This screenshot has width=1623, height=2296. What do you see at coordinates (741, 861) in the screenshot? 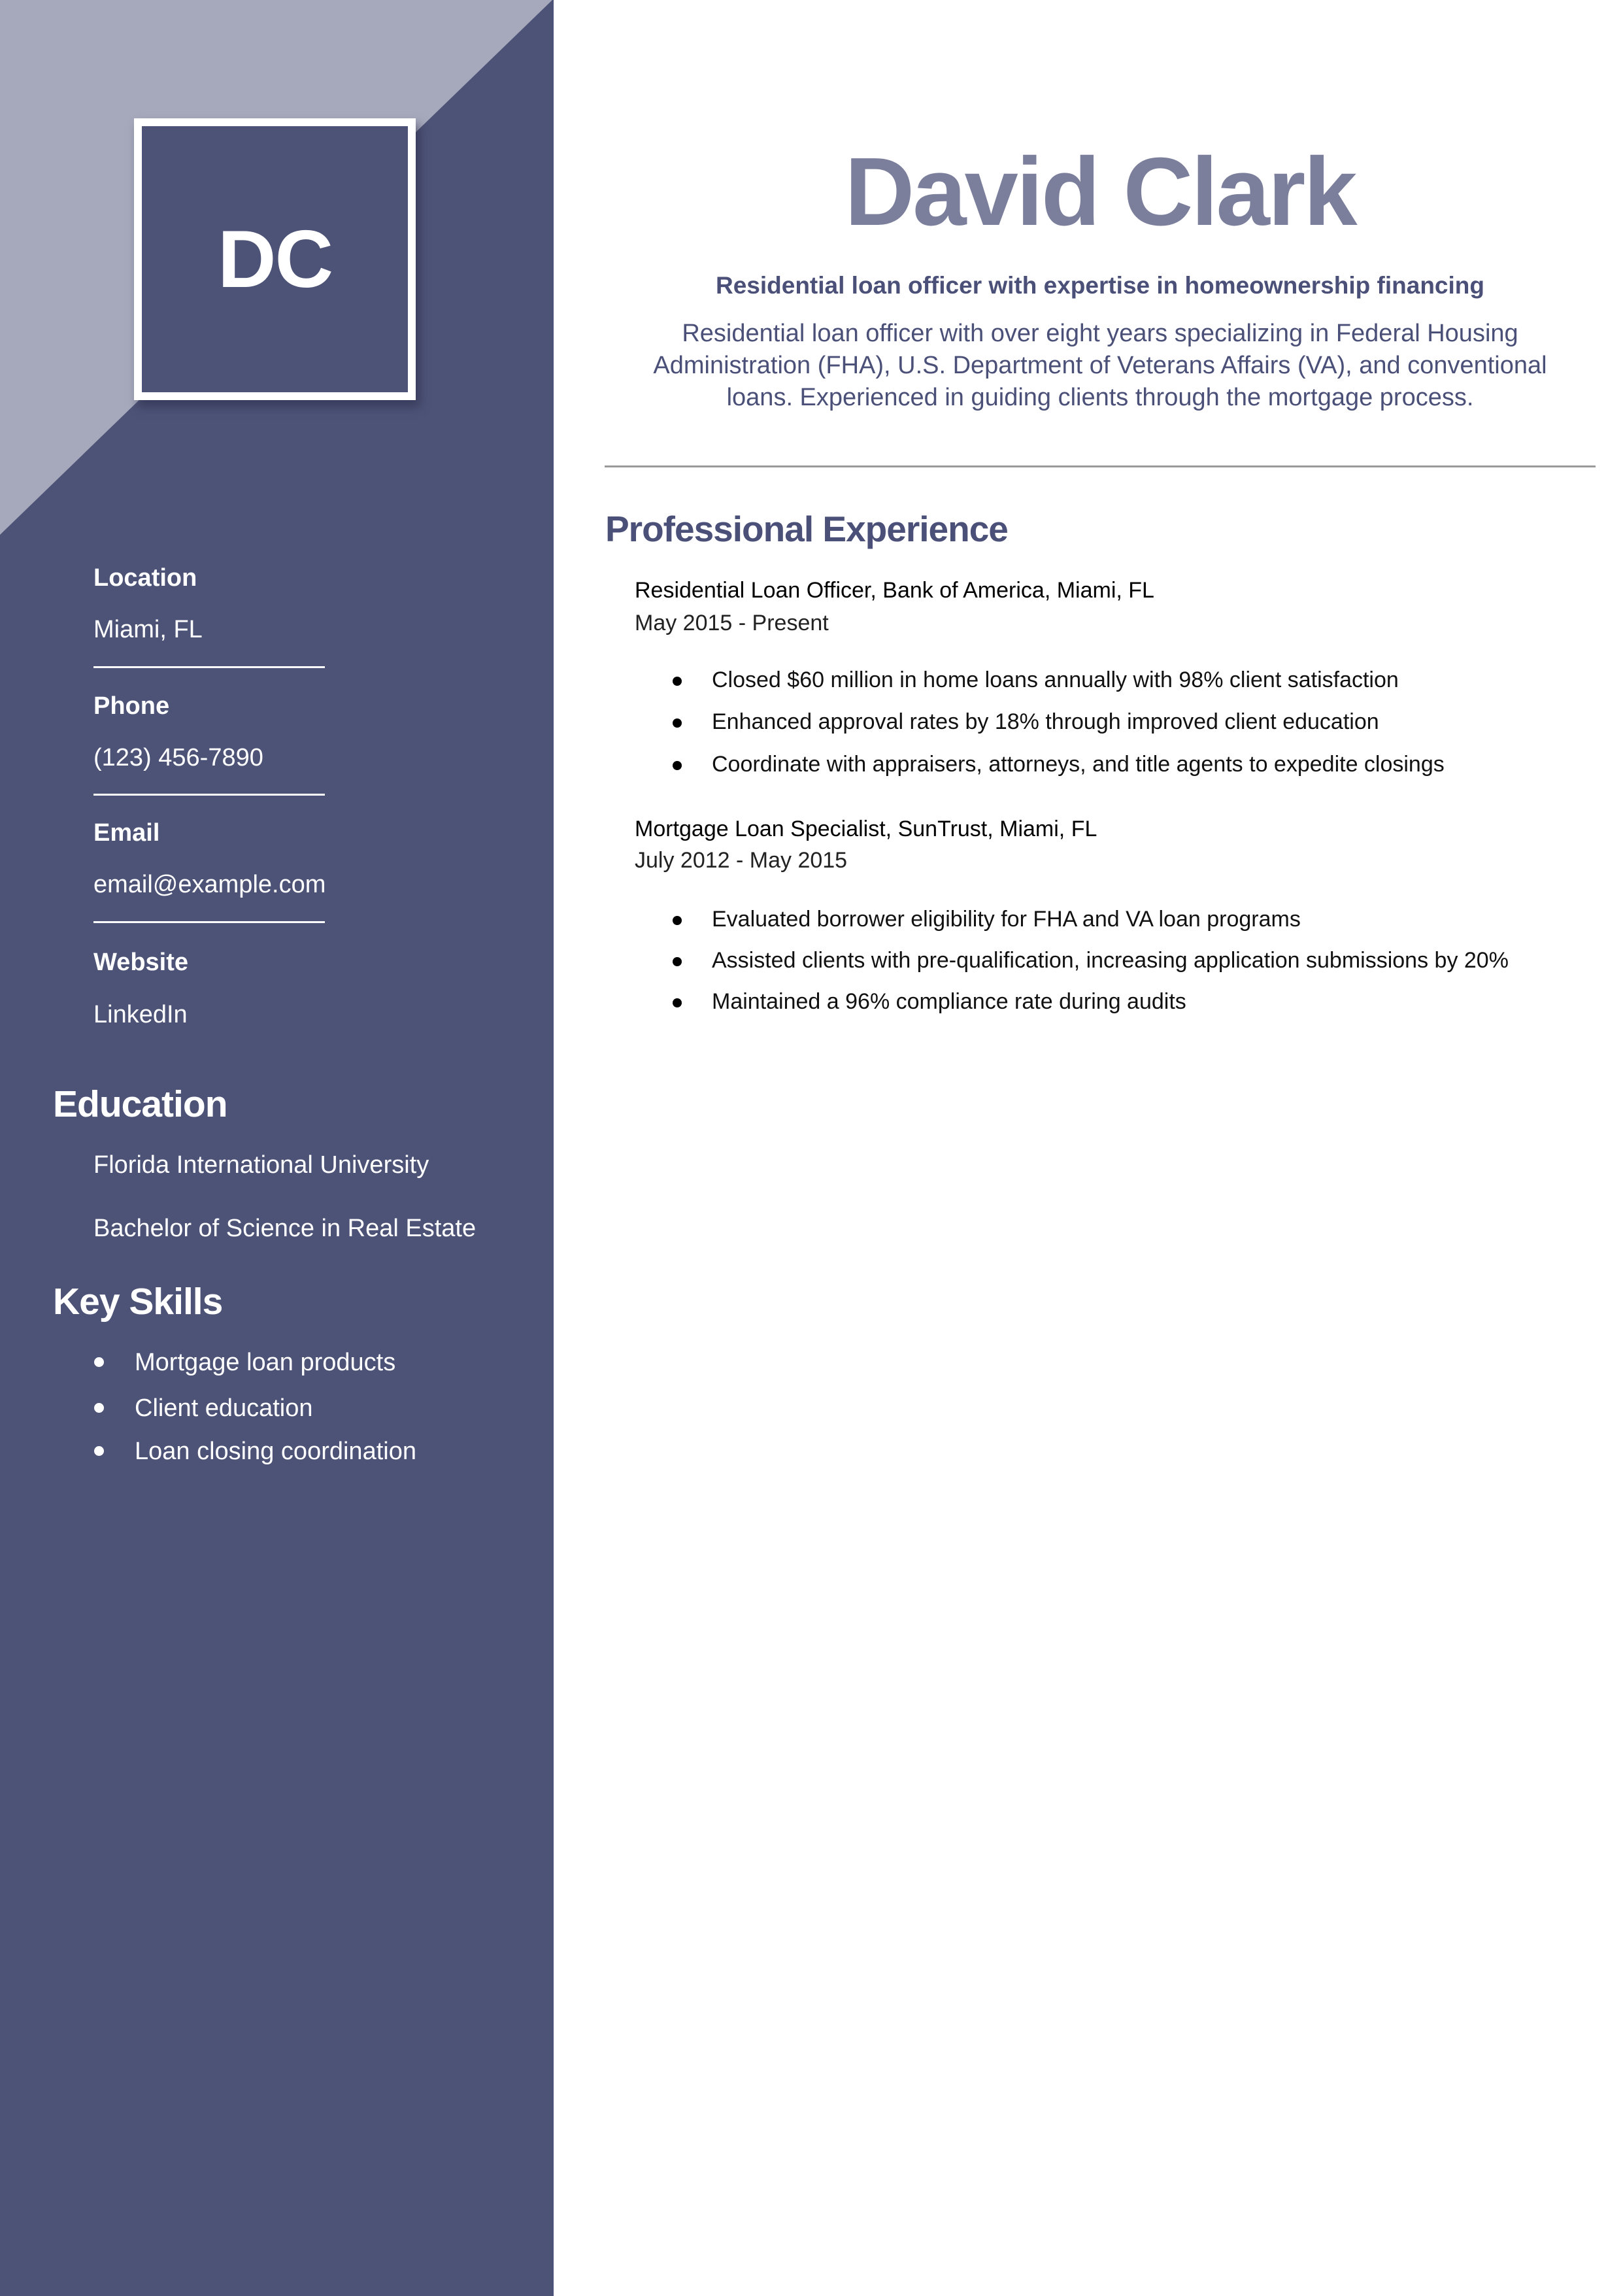
I see `job-dates: July 2012 - May 2015` at bounding box center [741, 861].